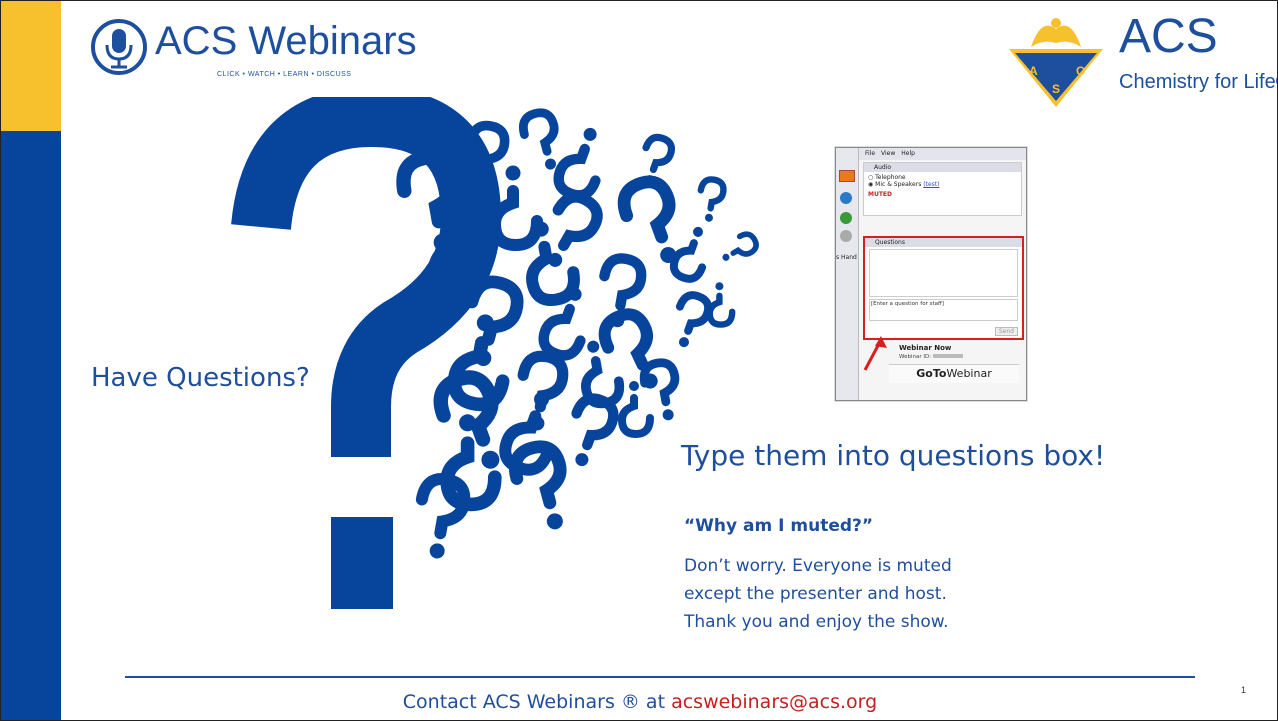  Describe the element at coordinates (1244, 690) in the screenshot. I see `page-number: 1` at that location.